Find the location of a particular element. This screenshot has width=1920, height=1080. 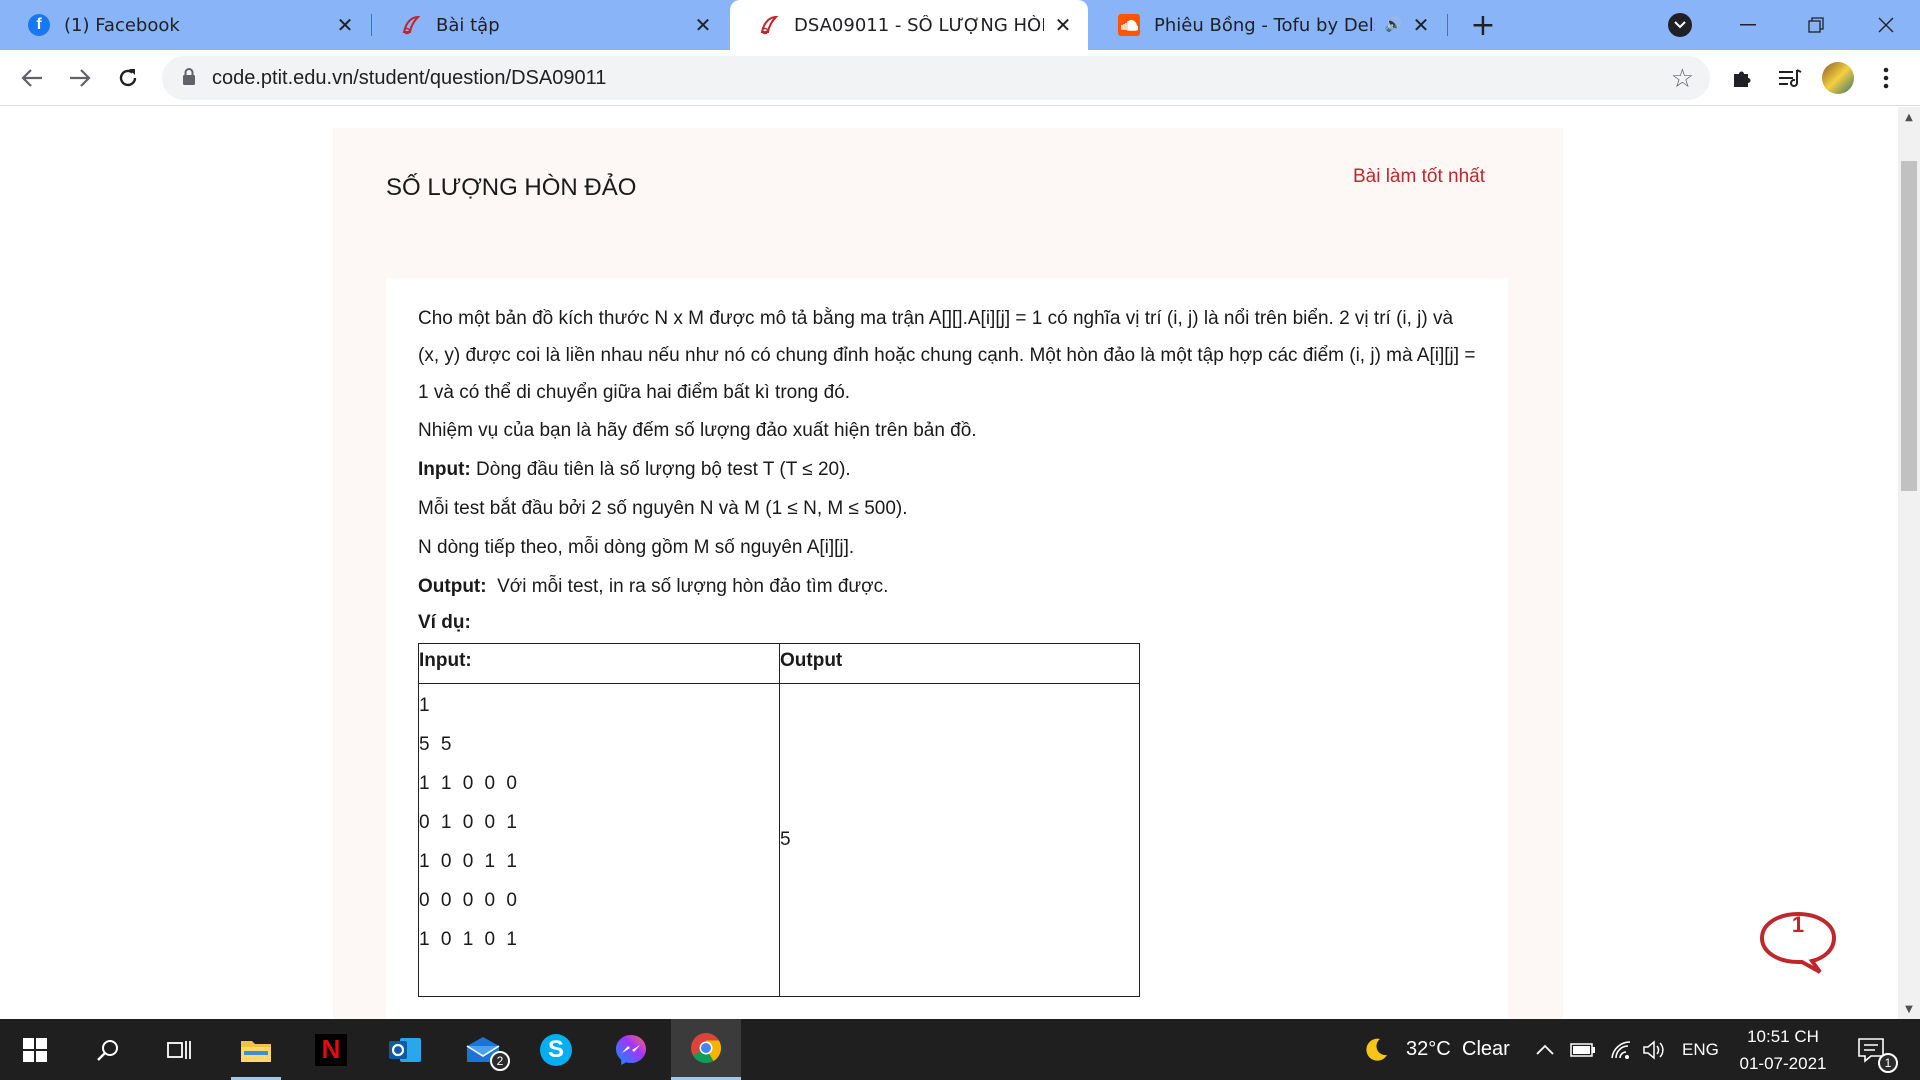

back-arrow-icon is located at coordinates (32, 78).